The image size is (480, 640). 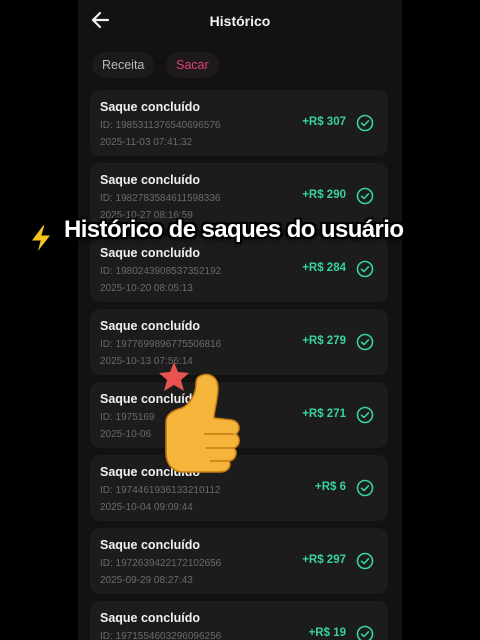 What do you see at coordinates (160, 198) in the screenshot?
I see `withdrawal-id: ID: 1982783584611598336` at bounding box center [160, 198].